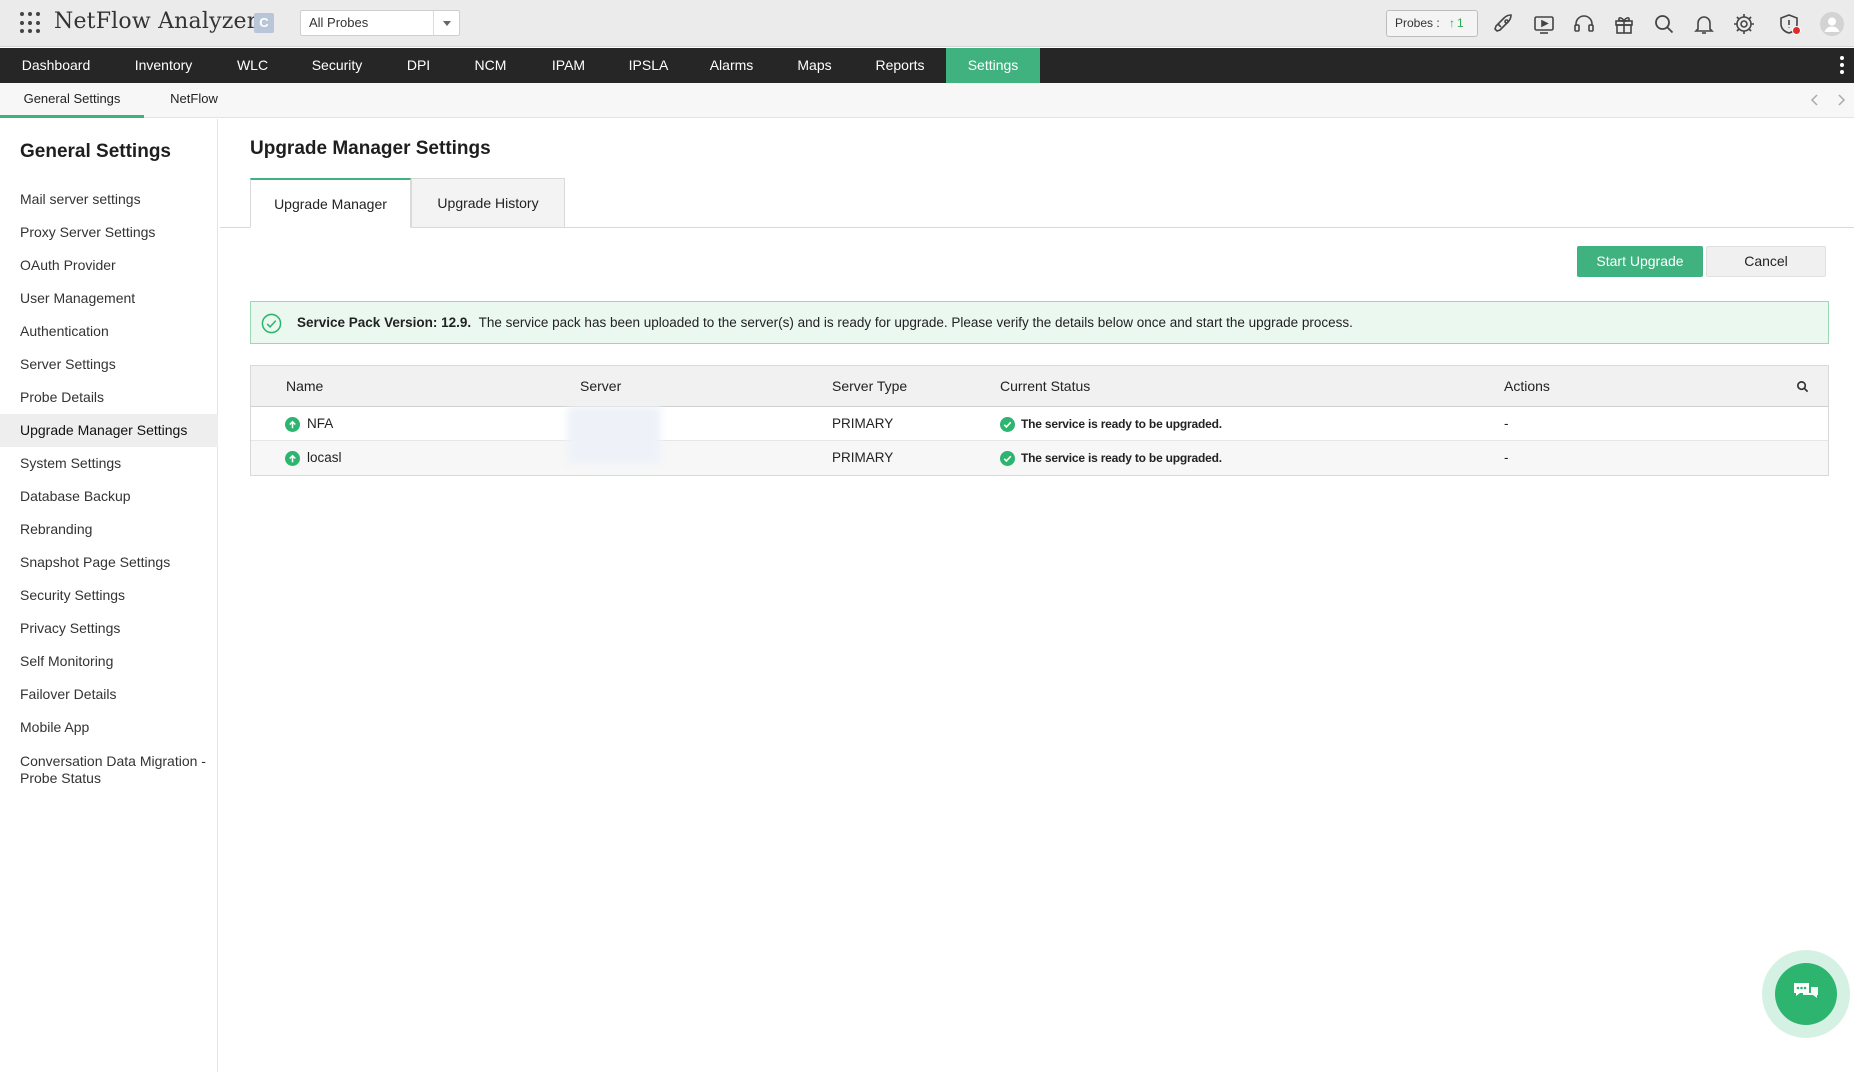 The width and height of the screenshot is (1854, 1072). What do you see at coordinates (1744, 24) in the screenshot?
I see `gear-icon` at bounding box center [1744, 24].